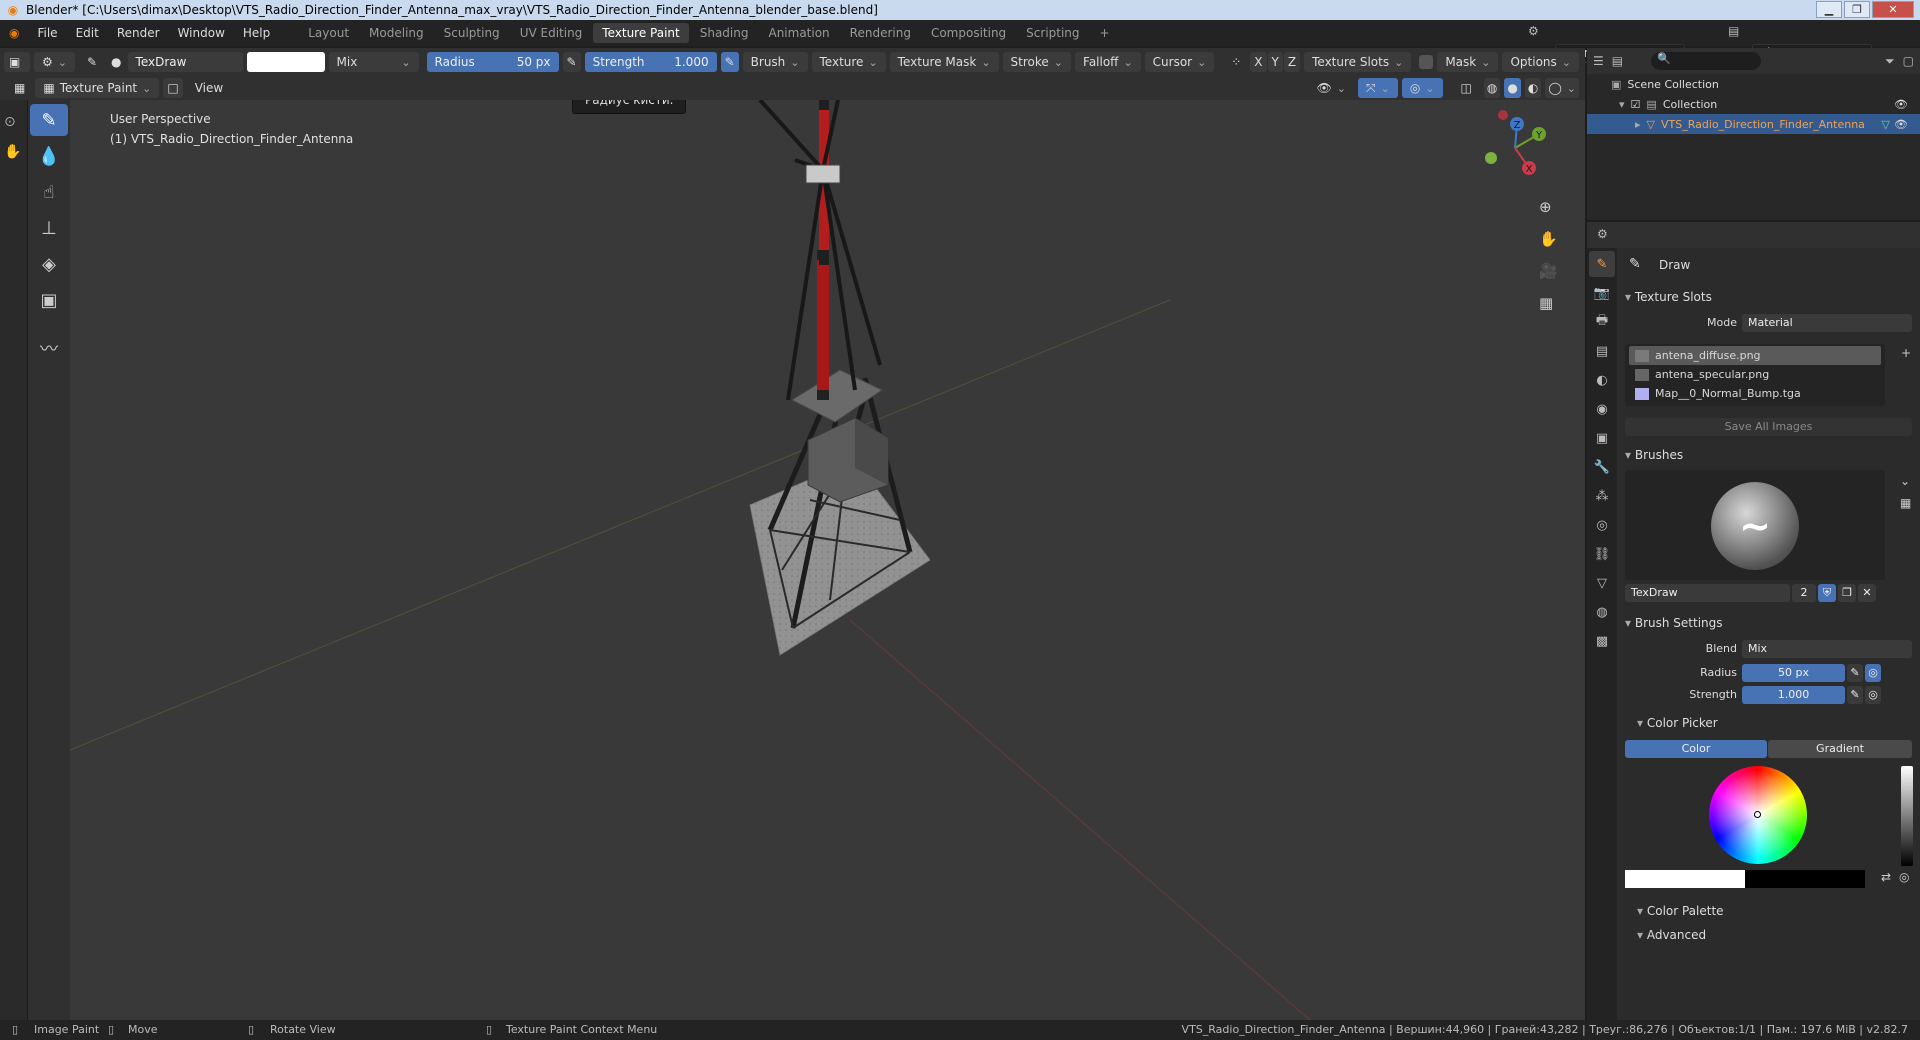  What do you see at coordinates (1468, 62) in the screenshot?
I see `mask-menu: Mask` at bounding box center [1468, 62].